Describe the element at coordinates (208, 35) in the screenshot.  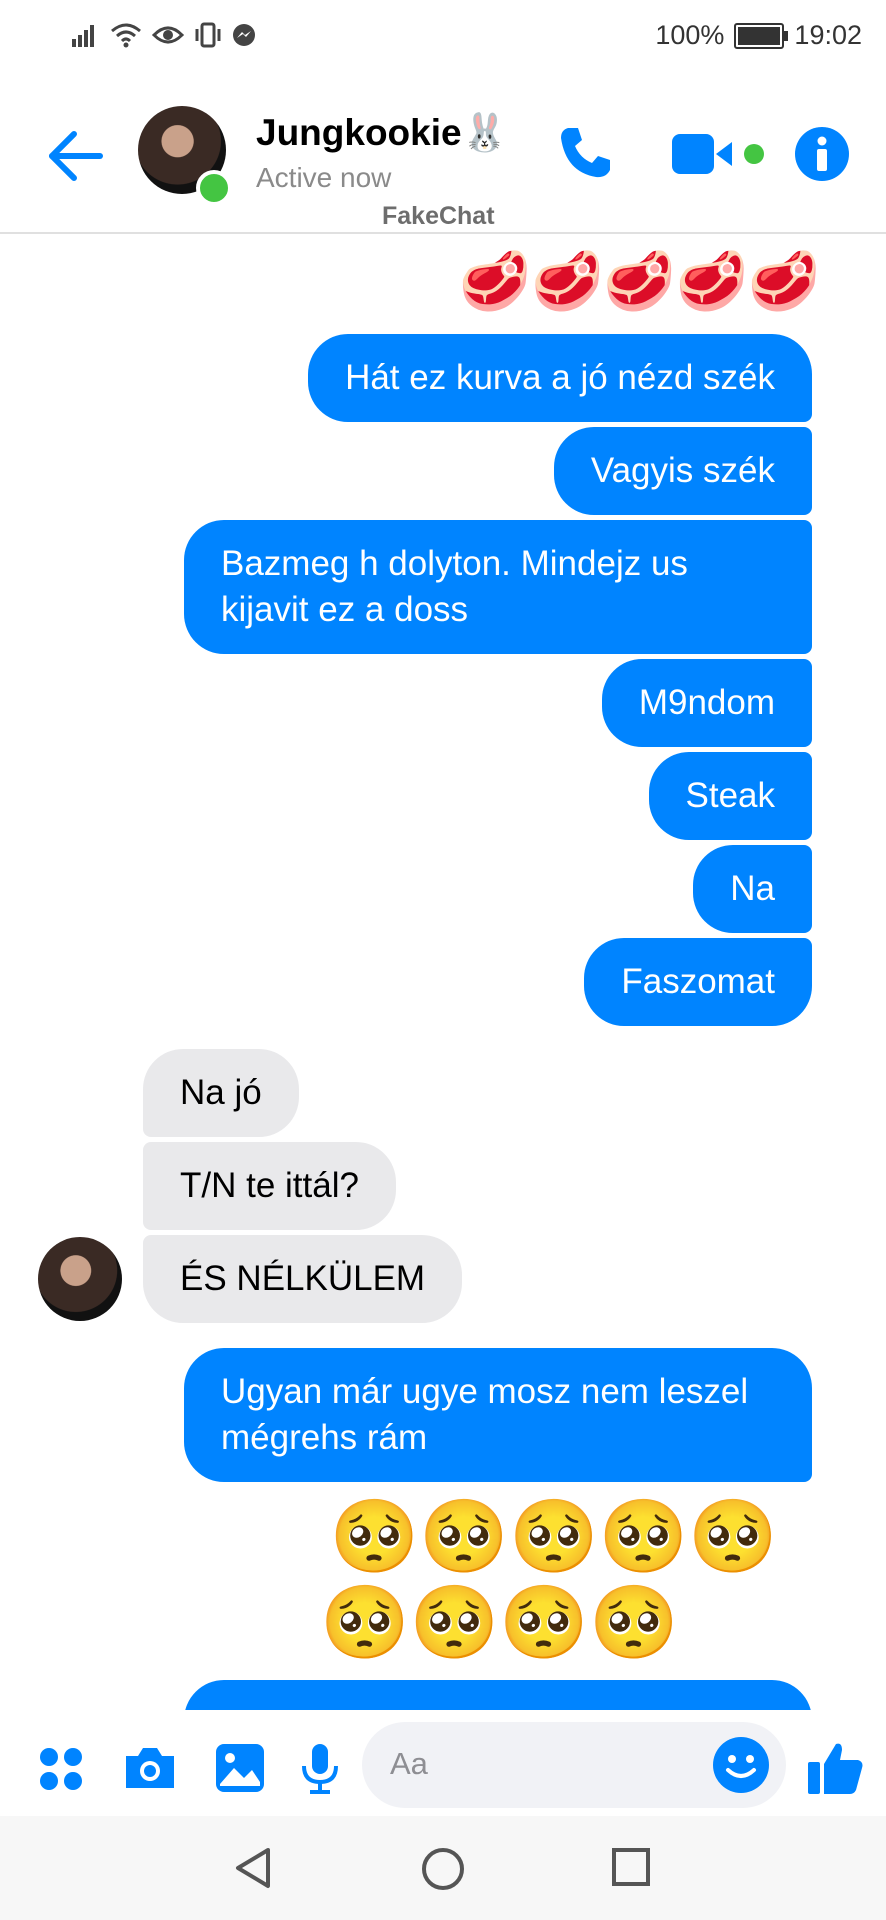
I see `vibrate-icon` at that location.